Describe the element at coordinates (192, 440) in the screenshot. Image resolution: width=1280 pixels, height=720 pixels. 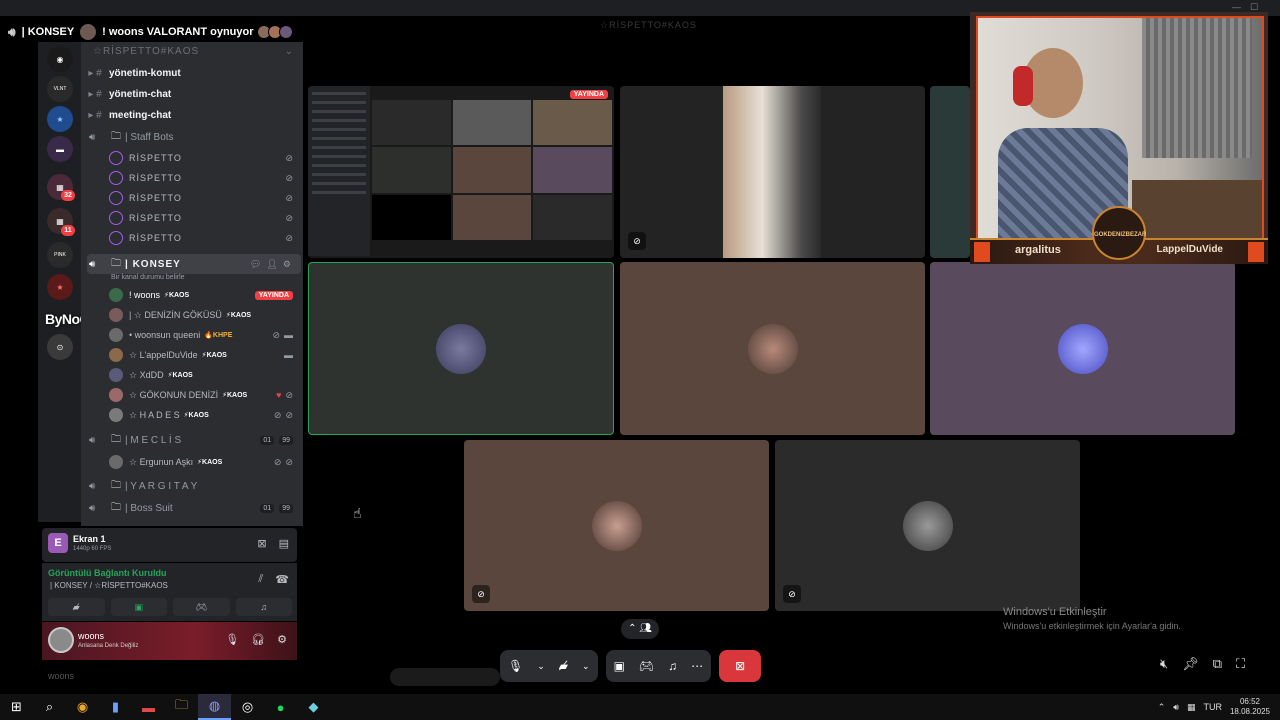
I see `voice-channel-meclis: 🔊︎ 🗀 | M E C L İ S 01 99` at that location.